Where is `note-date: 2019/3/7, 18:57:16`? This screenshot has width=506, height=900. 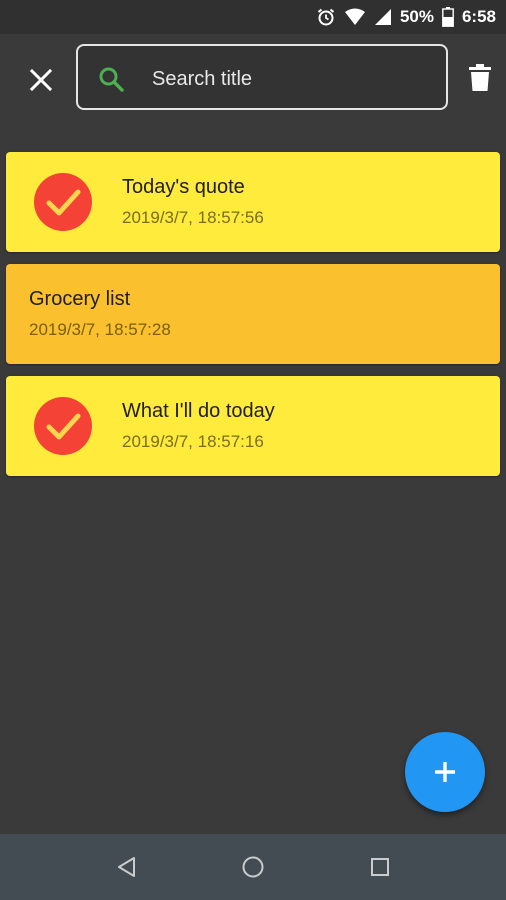 note-date: 2019/3/7, 18:57:16 is located at coordinates (193, 441).